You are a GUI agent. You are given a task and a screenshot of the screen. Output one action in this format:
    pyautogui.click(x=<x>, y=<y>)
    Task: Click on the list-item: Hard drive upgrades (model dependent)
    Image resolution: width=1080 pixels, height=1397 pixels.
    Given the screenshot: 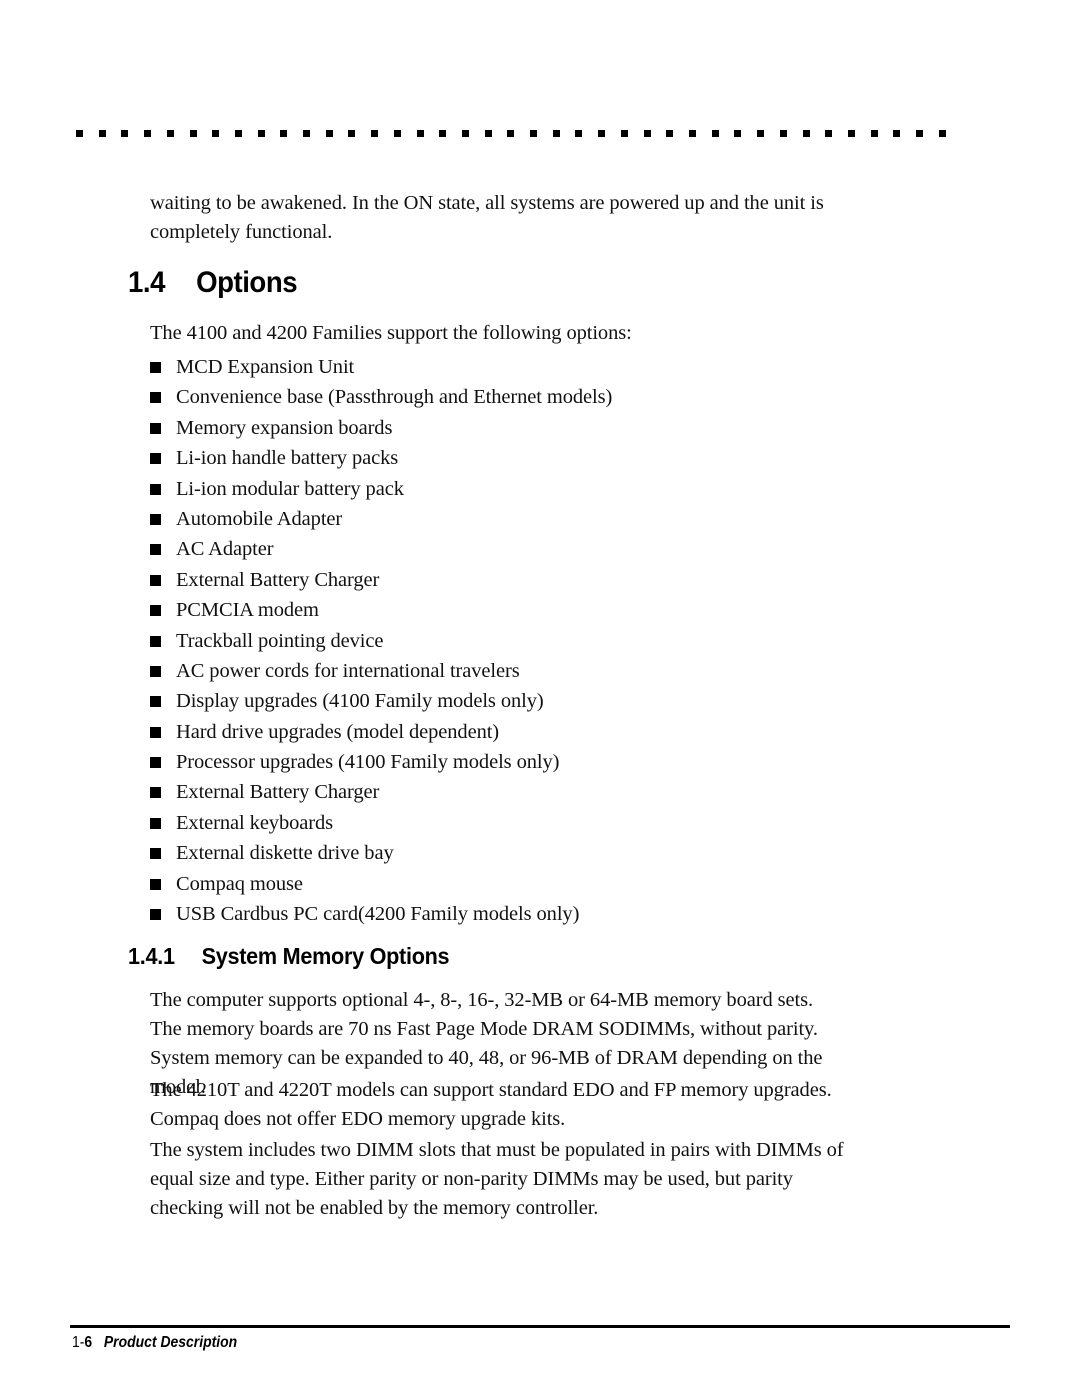 What is the action you would take?
    pyautogui.click(x=550, y=735)
    